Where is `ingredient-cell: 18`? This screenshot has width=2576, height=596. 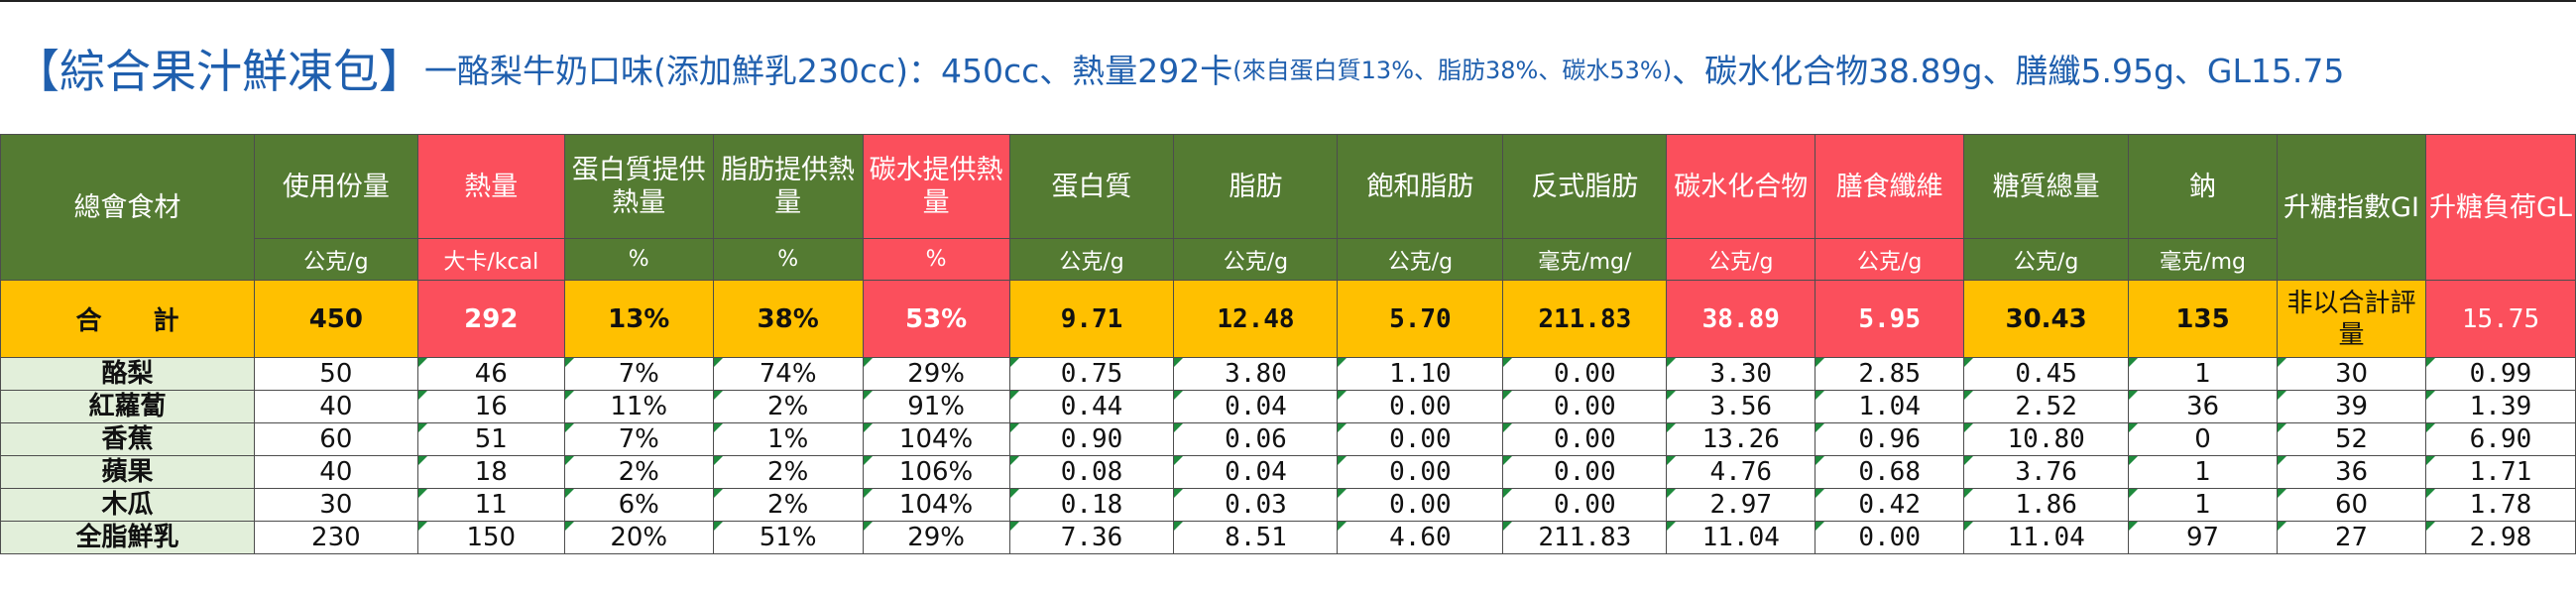
ingredient-cell: 18 is located at coordinates (491, 472).